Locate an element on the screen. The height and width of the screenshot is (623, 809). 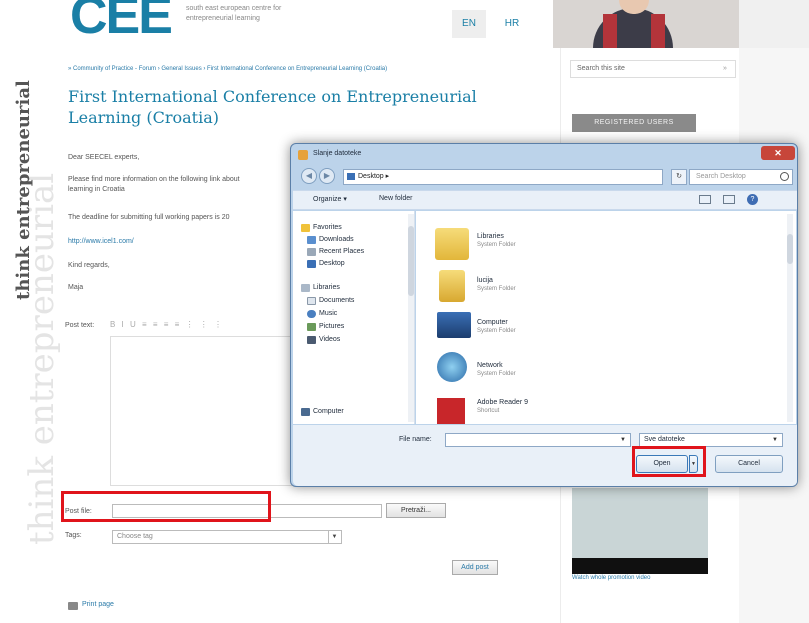
adobe-reader-icon is located at coordinates (451, 411).